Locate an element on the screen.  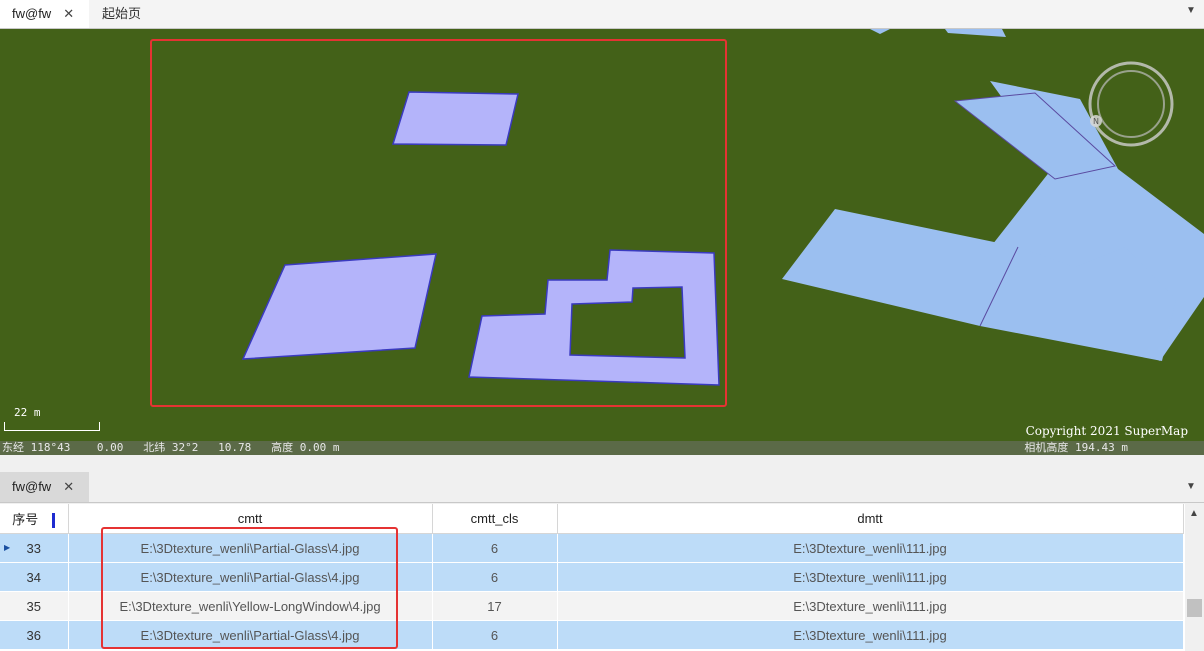
column-header-cmtt-cls: cmtt_cls is located at coordinates (495, 519).